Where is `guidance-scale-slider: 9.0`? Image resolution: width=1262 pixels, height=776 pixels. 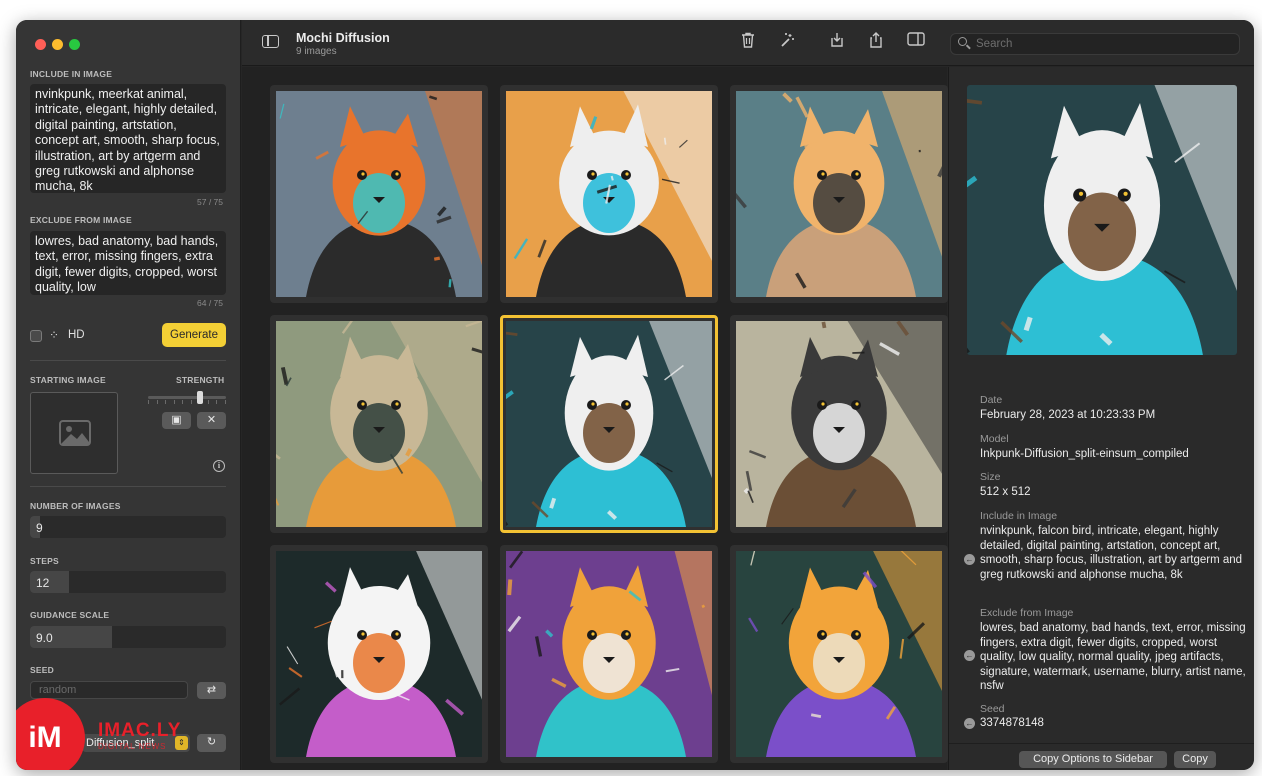
guidance-scale-slider: 9.0 is located at coordinates (128, 637).